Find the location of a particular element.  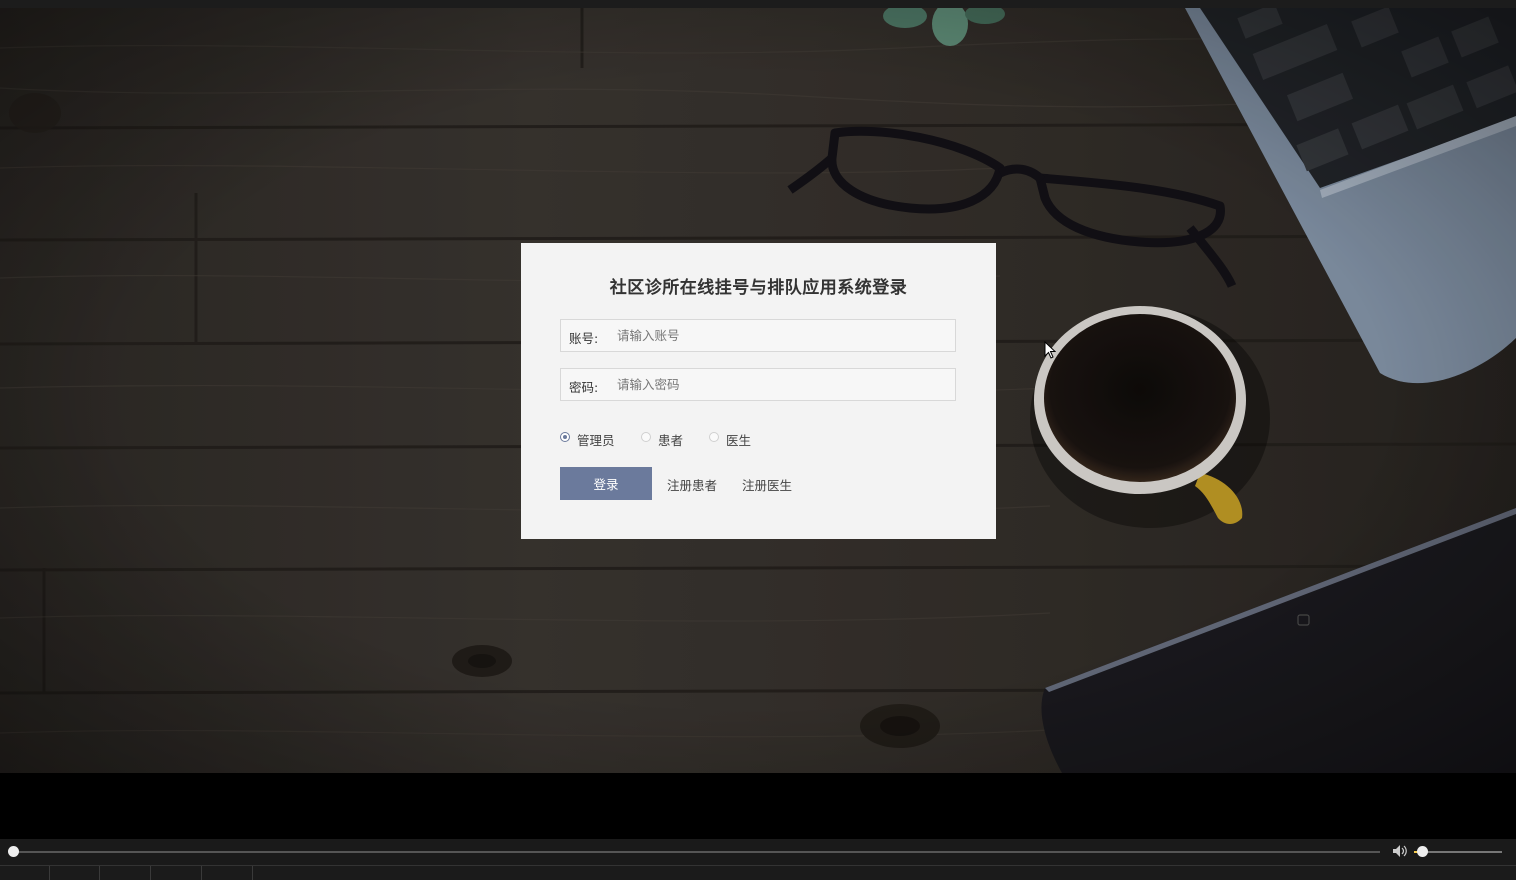

role-doctor-label: 医生 is located at coordinates (739, 440).